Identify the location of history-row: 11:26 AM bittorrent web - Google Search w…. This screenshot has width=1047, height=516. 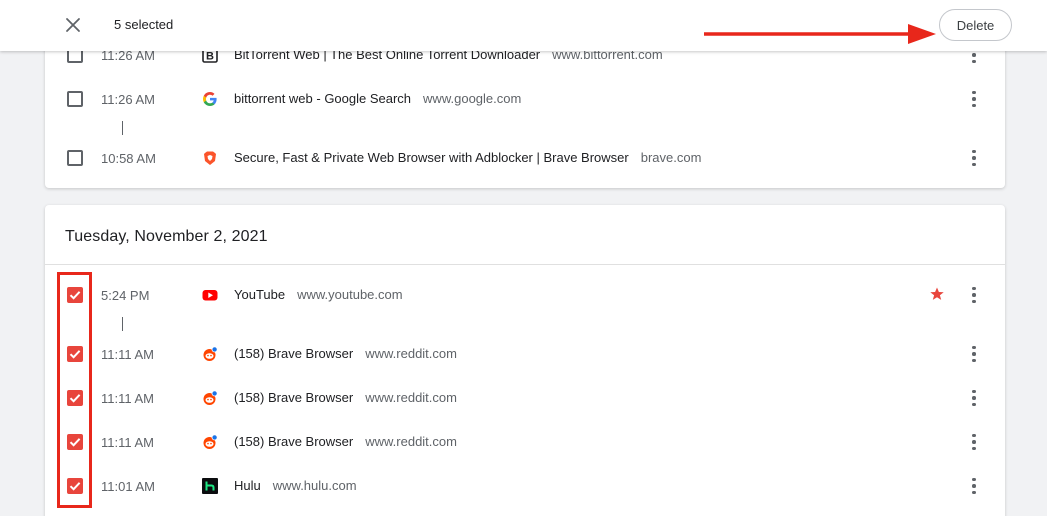
(525, 99).